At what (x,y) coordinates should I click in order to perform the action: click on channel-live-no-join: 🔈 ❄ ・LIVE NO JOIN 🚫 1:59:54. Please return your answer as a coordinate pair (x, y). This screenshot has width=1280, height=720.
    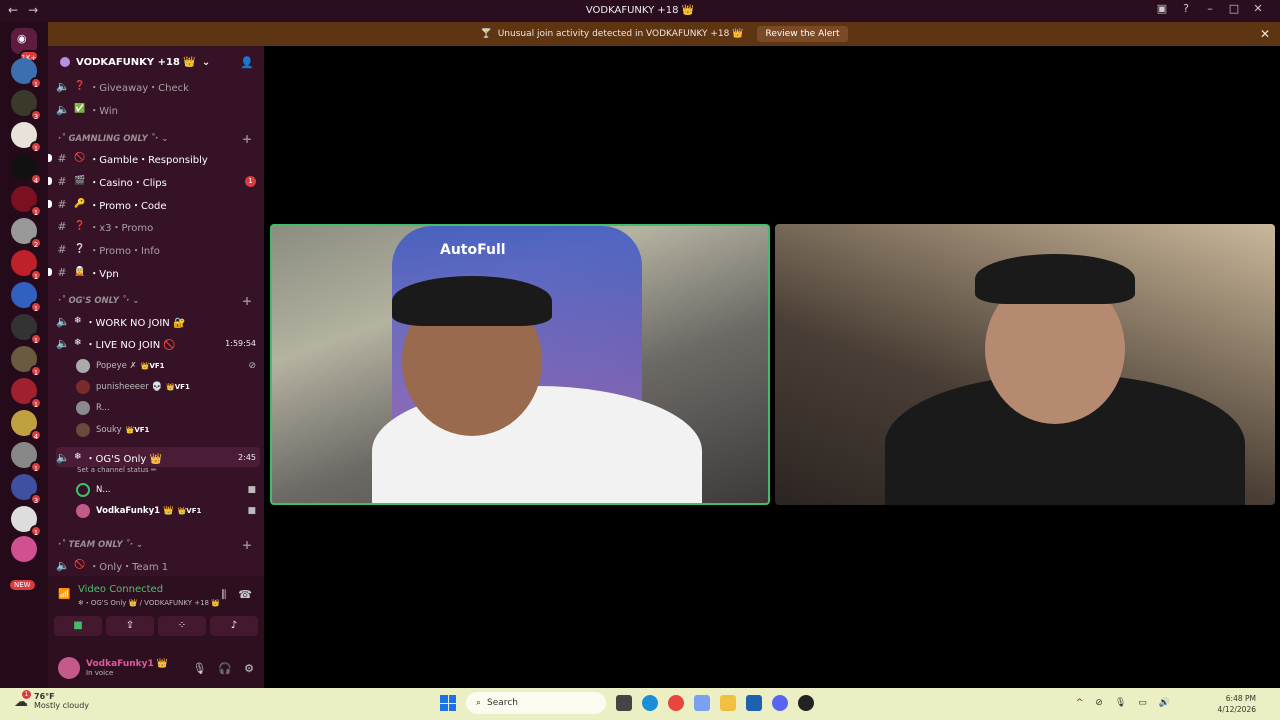
    Looking at the image, I should click on (158, 343).